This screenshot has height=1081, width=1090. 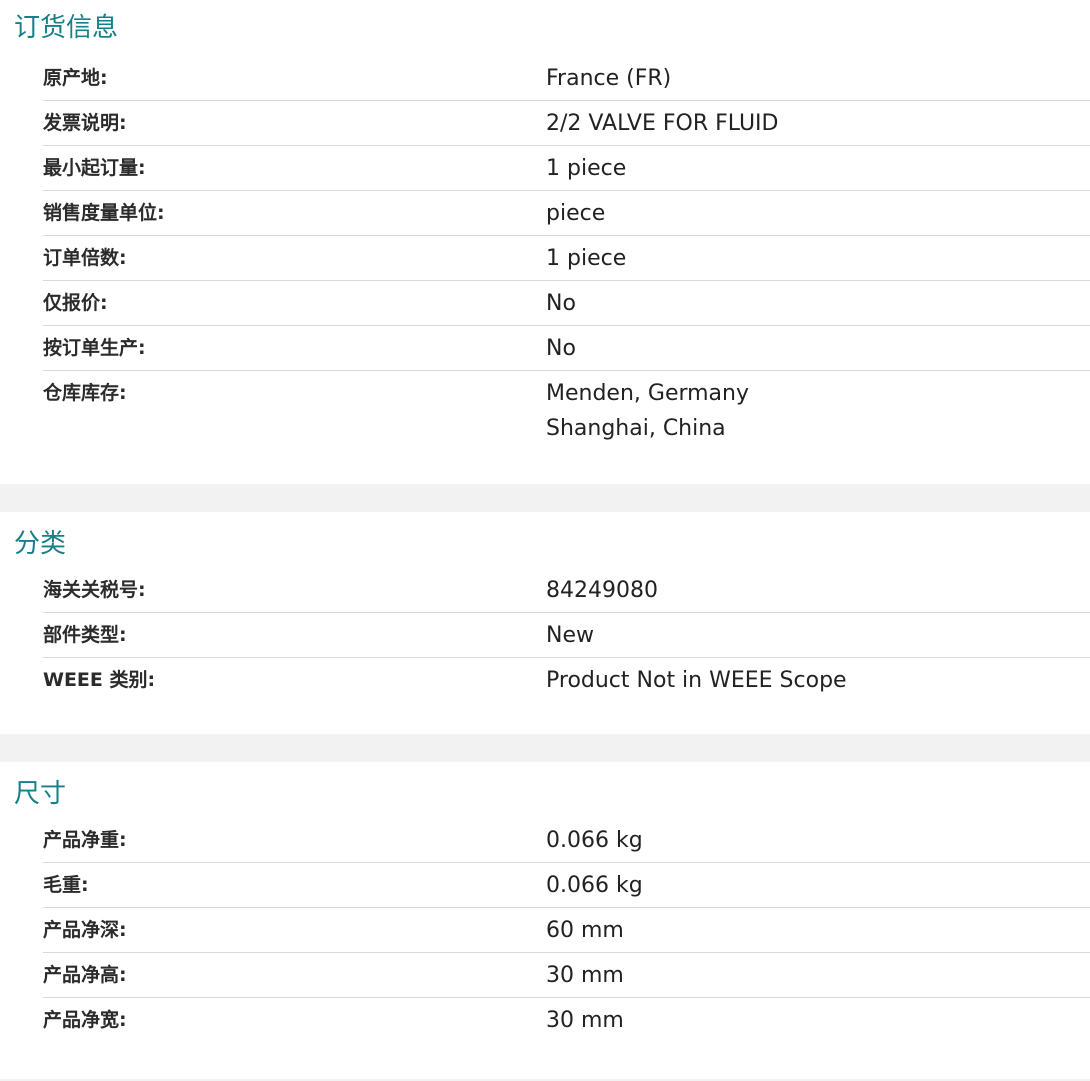 I want to click on row-label: WEEE 类别:, so click(x=99, y=680).